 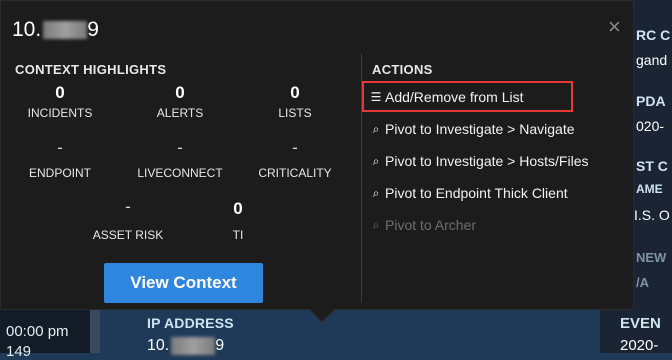 I want to click on endpoint-value: -, so click(x=60, y=147).